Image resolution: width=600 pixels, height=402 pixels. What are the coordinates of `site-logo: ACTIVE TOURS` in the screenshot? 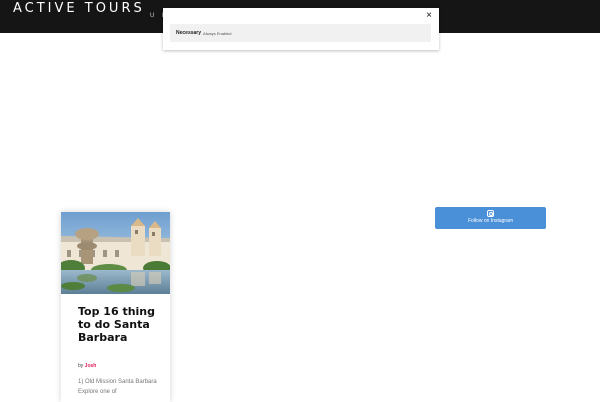 It's located at (79, 8).